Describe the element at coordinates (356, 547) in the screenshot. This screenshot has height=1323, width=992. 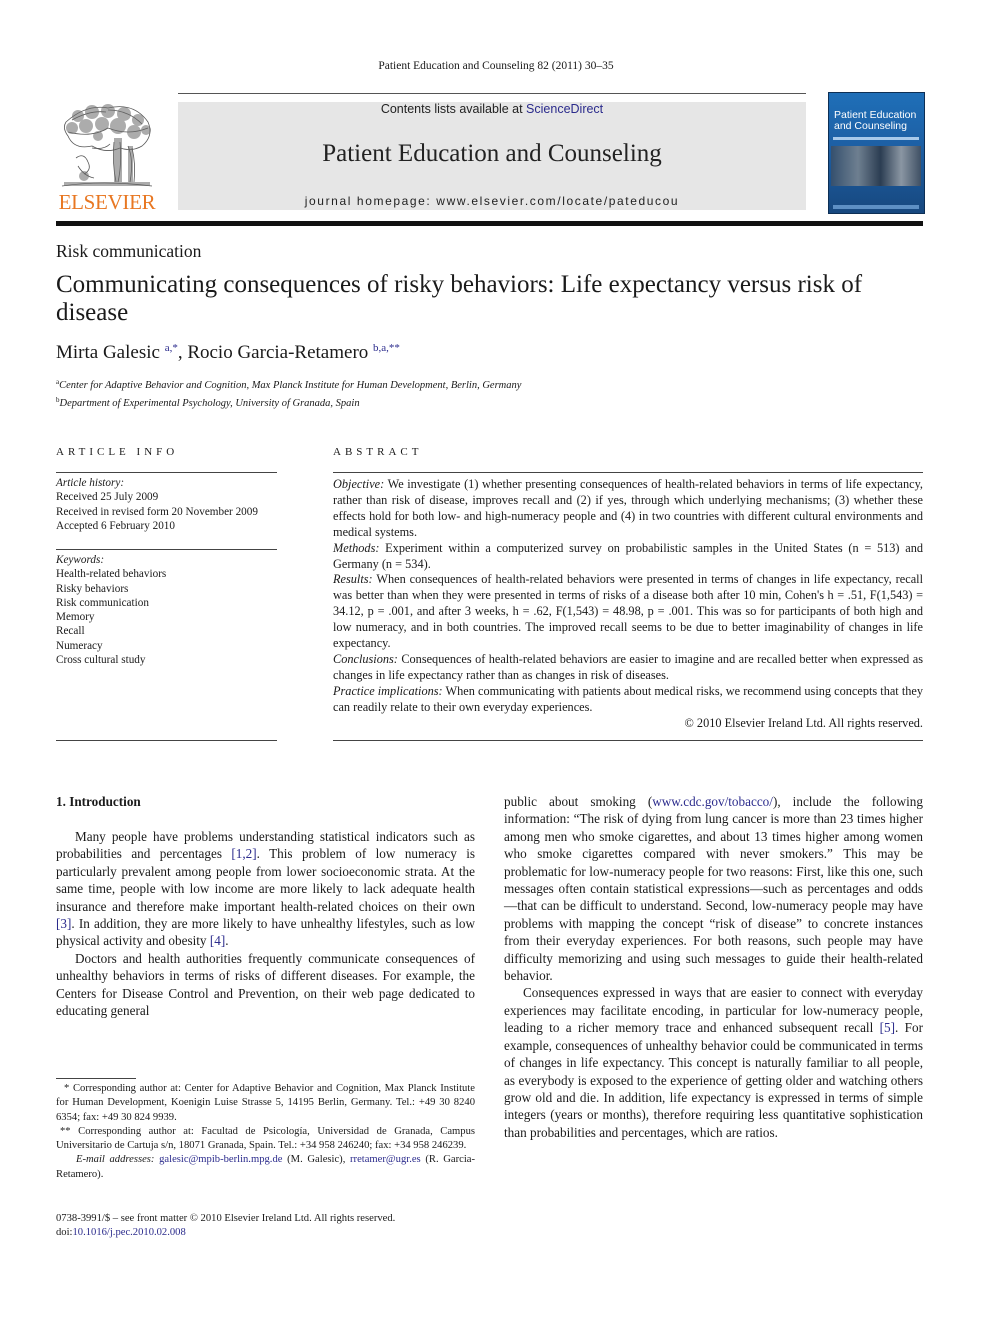
I see `methods-label: Methods:` at that location.